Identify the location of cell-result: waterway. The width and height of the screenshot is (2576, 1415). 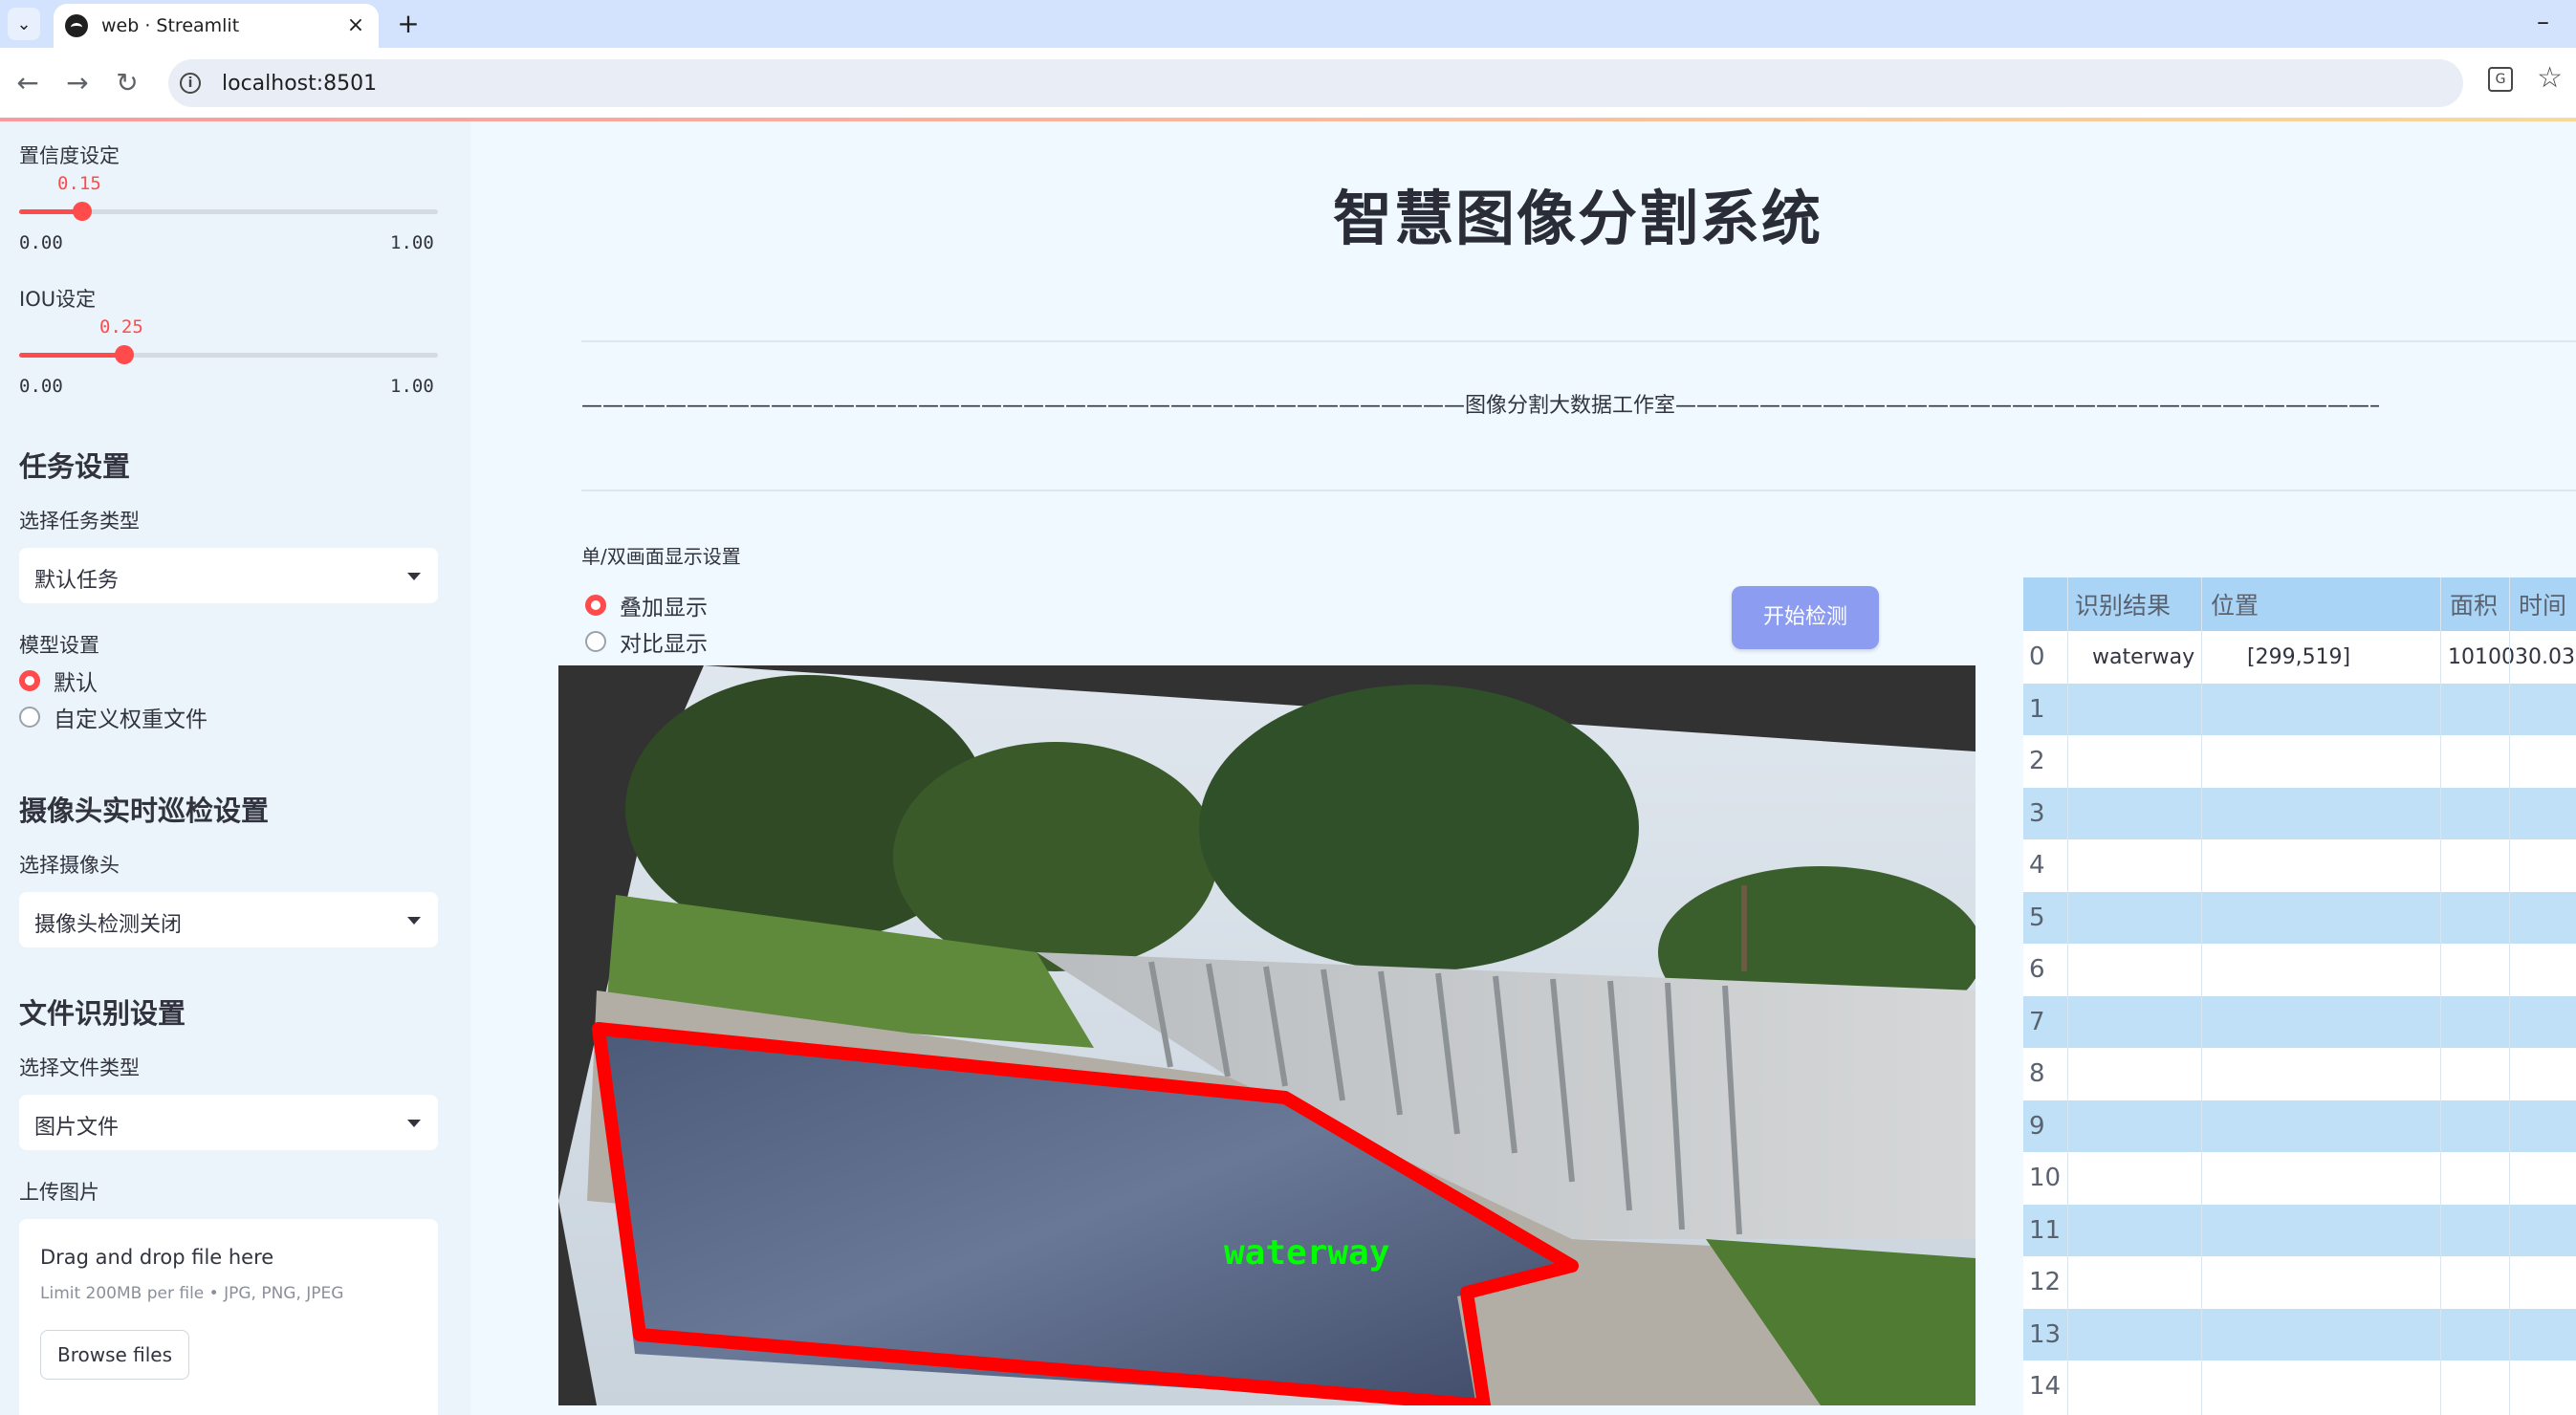
(2143, 656).